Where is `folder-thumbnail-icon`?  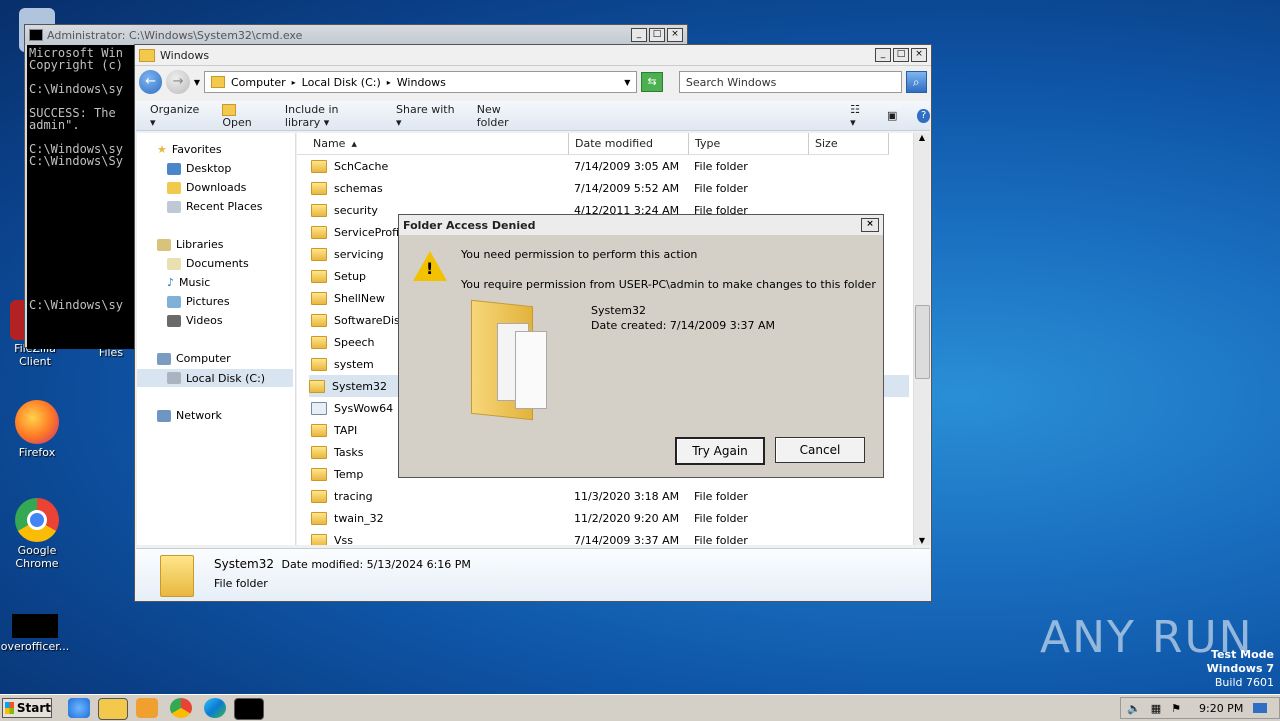 folder-thumbnail-icon is located at coordinates (177, 576).